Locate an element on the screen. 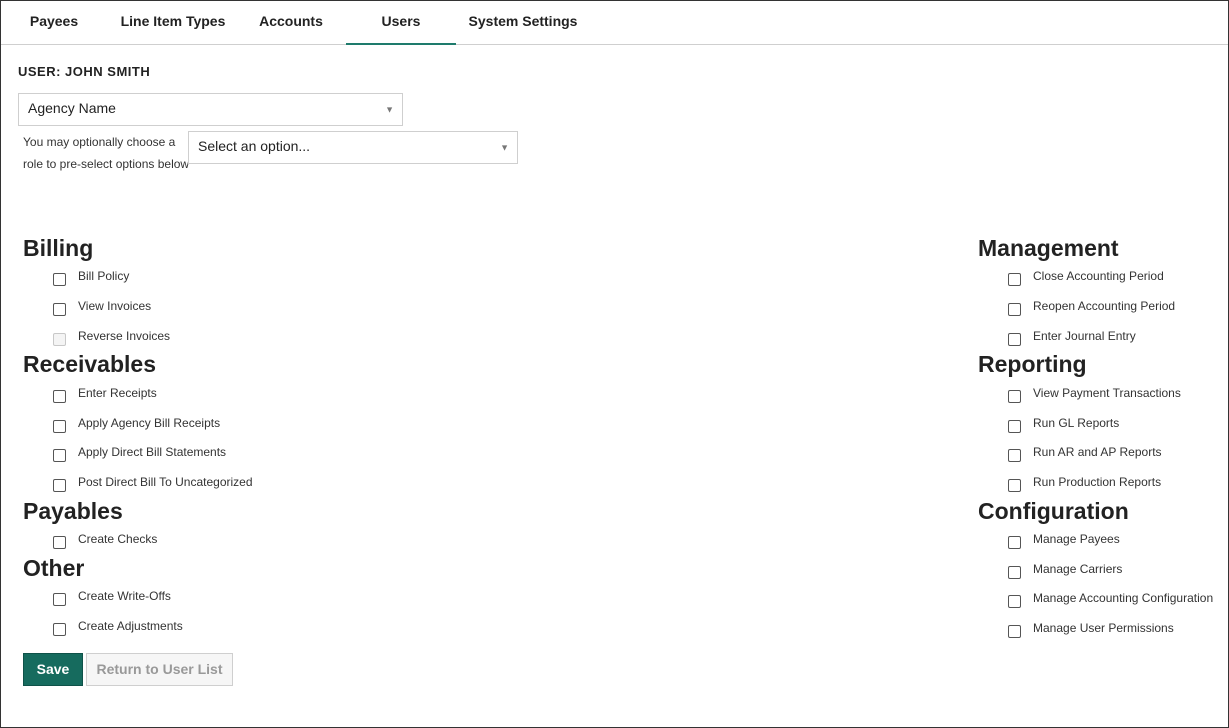  run-ar-ap-reports-checkbox is located at coordinates (1014, 455).